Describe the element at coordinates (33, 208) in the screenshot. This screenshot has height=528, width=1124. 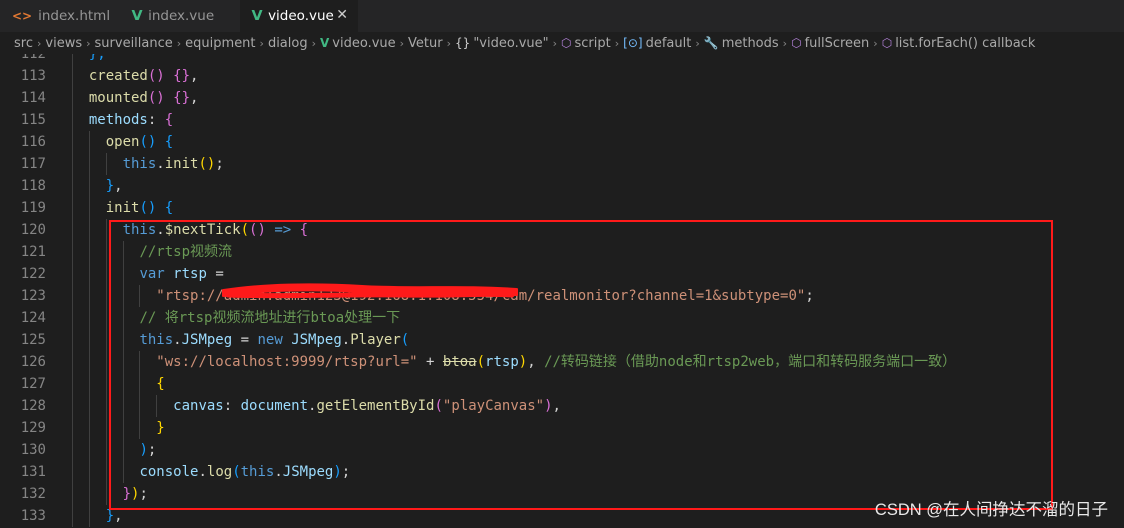
I see `line-number: 119` at that location.